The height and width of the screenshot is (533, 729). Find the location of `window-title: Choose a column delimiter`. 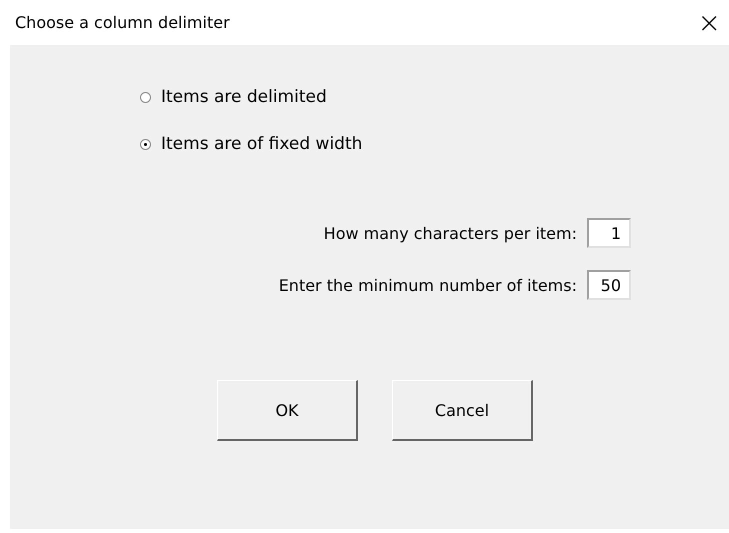

window-title: Choose a column delimiter is located at coordinates (122, 22).